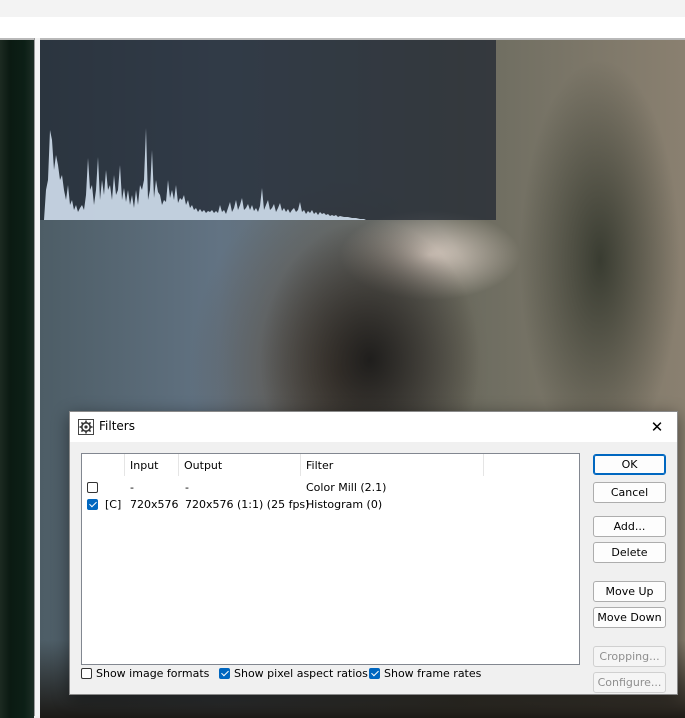  I want to click on filter-name: Histogram (0), so click(344, 504).